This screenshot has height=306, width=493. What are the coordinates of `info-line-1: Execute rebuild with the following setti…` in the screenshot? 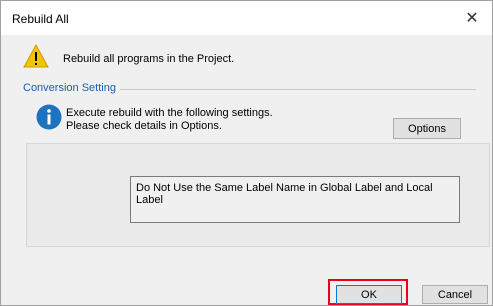 It's located at (169, 113).